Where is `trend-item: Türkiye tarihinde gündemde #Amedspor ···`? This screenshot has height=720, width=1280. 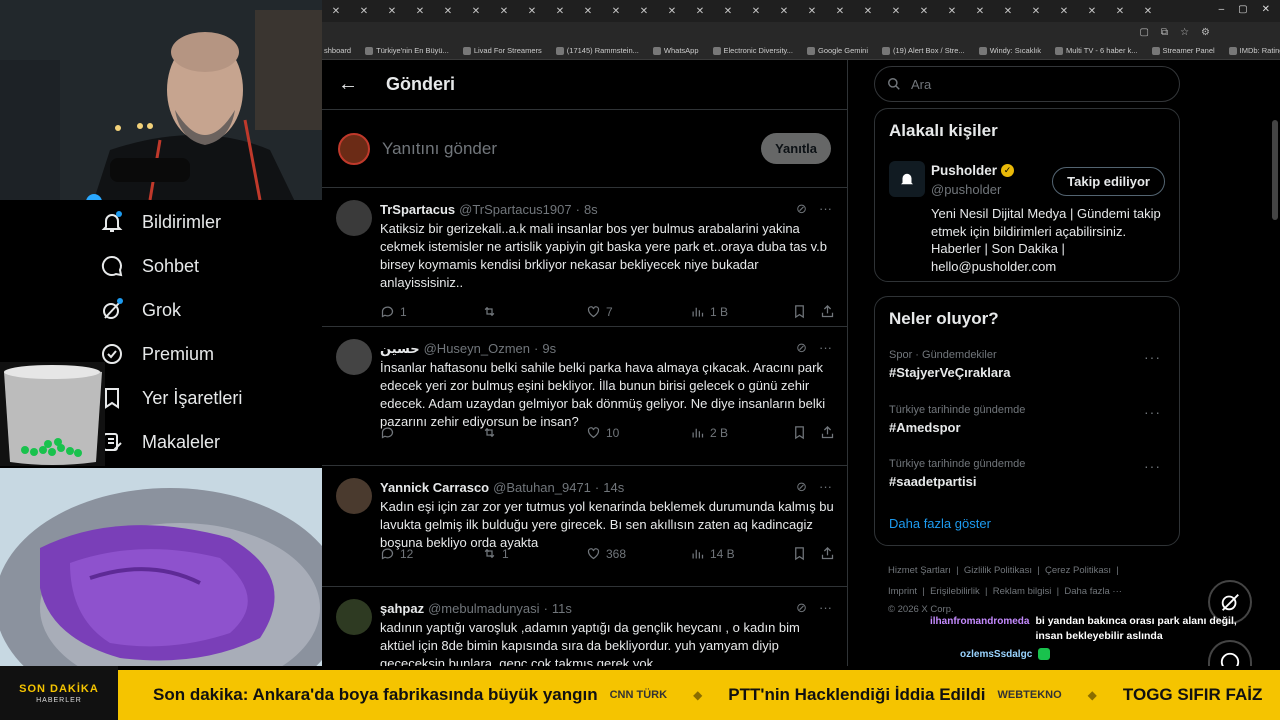 trend-item: Türkiye tarihinde gündemde #Amedspor ··· is located at coordinates (1029, 419).